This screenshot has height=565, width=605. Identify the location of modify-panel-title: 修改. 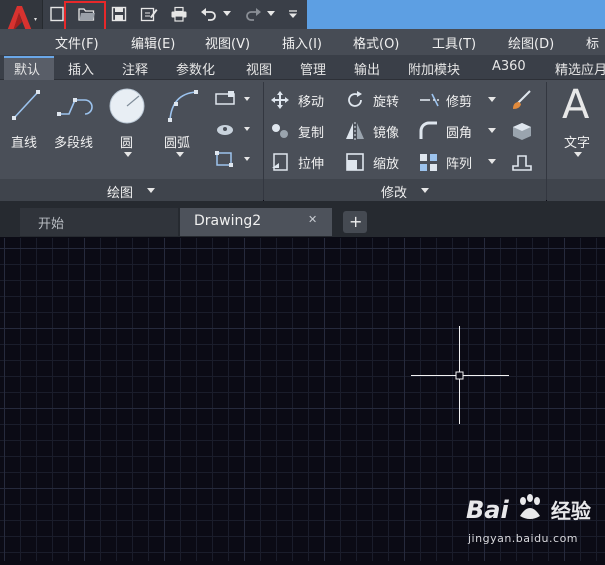
(394, 191).